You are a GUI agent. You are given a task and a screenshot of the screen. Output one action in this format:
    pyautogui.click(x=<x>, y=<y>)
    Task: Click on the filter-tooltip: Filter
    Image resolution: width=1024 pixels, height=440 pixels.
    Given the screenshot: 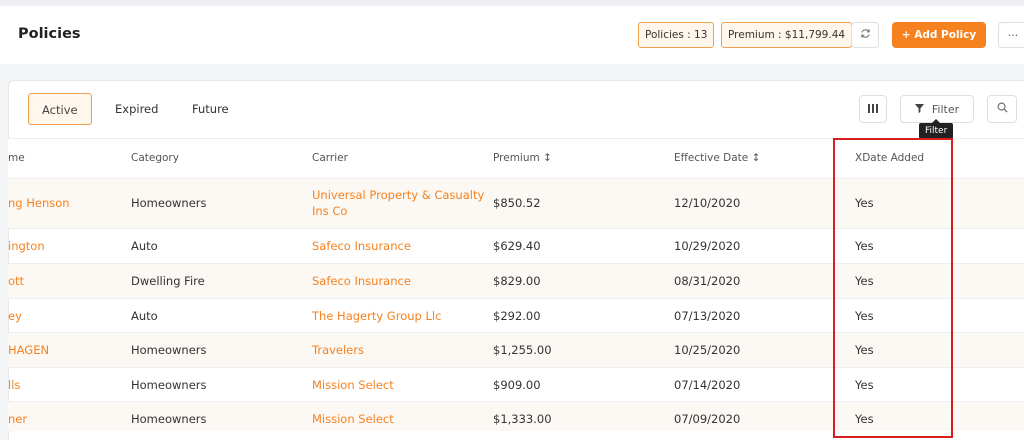 What is the action you would take?
    pyautogui.click(x=936, y=129)
    